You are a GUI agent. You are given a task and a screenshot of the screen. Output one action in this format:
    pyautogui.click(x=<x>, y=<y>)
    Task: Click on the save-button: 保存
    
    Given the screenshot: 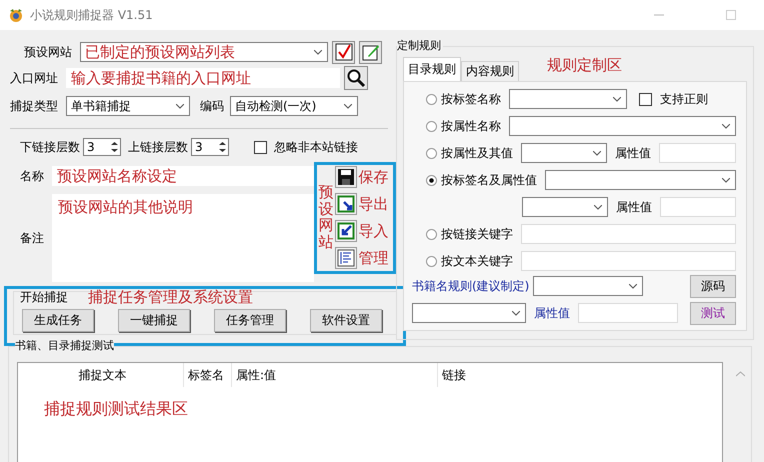 What is the action you would take?
    pyautogui.click(x=361, y=177)
    